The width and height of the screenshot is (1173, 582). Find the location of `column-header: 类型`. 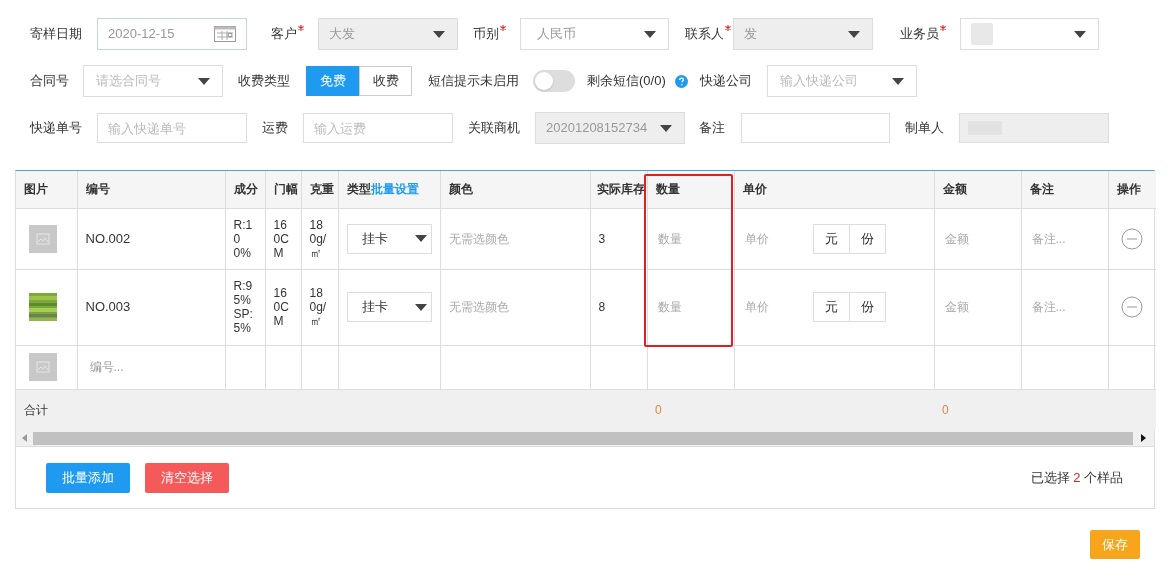

column-header: 类型 is located at coordinates (358, 189).